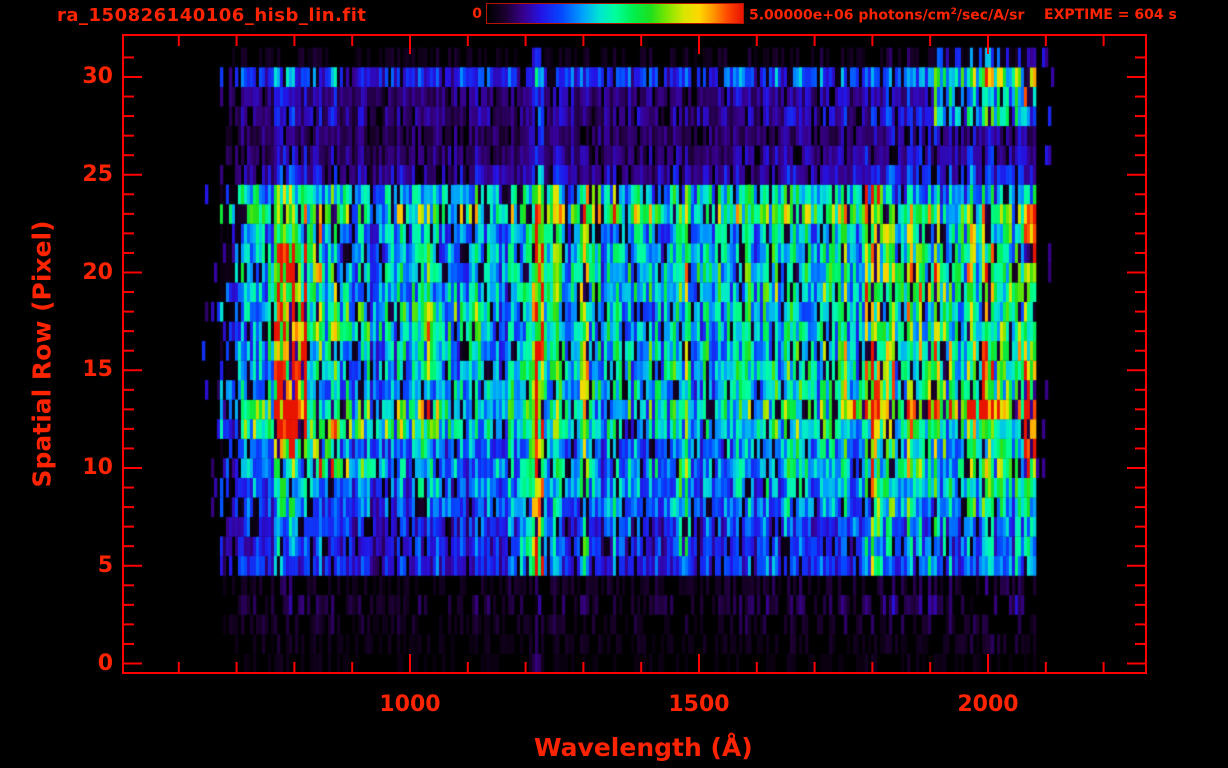  What do you see at coordinates (643, 747) in the screenshot?
I see `x-axis-title: Wavelength (Å)` at bounding box center [643, 747].